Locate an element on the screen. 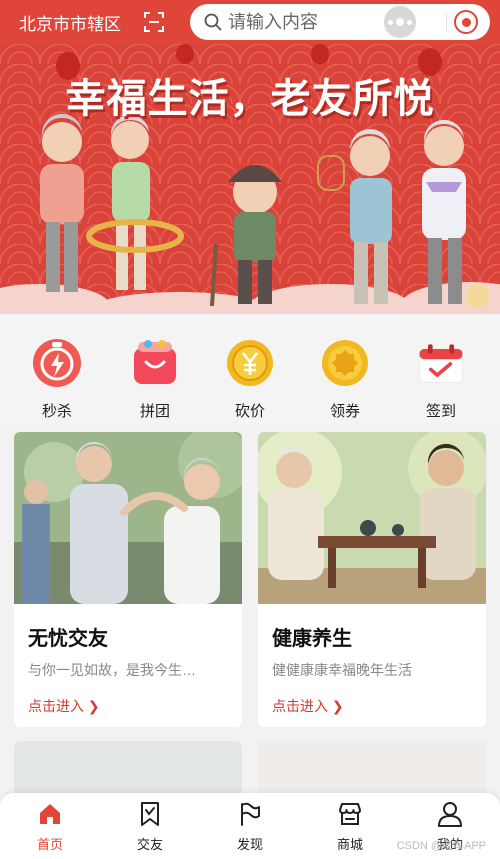 Image resolution: width=500 pixels, height=859 pixels. category-label: 签到 is located at coordinates (440, 411).